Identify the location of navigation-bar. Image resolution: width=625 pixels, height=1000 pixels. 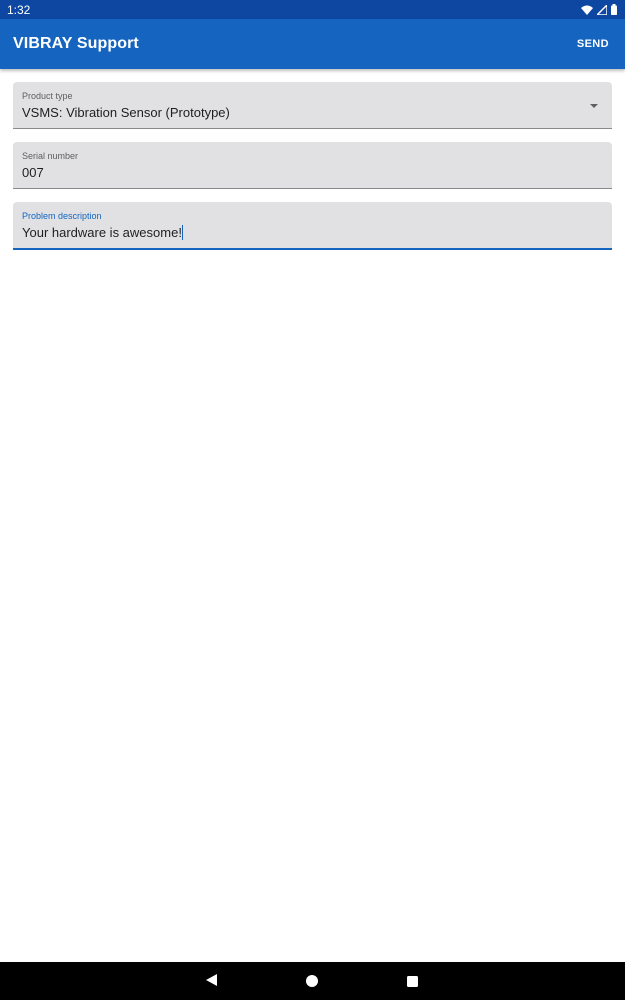
(312, 981).